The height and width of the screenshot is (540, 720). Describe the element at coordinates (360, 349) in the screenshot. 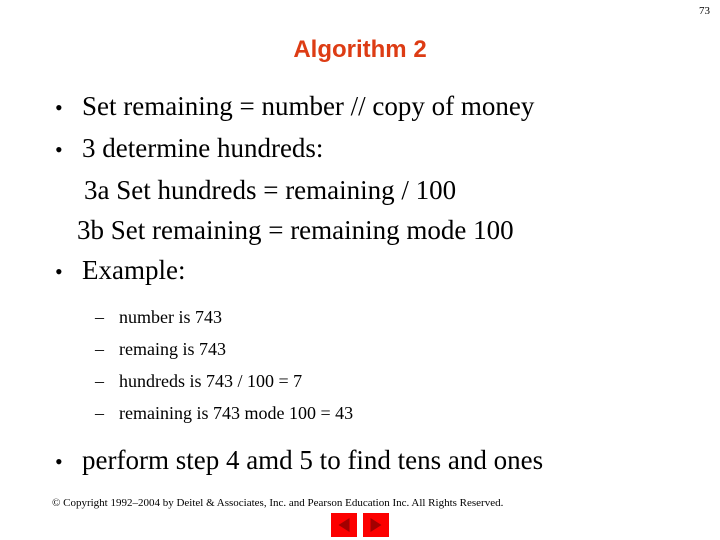

I see `list-item-remaing: – remaing is 743` at that location.